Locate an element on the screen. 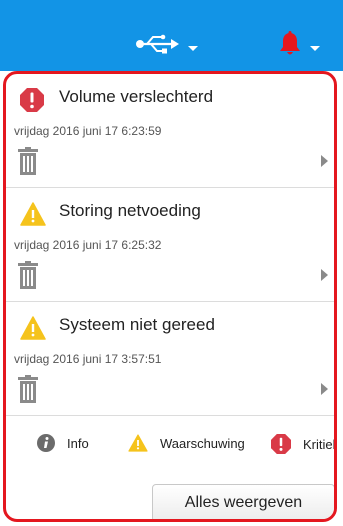 The image size is (343, 526). usb-menu-button is located at coordinates (176, 46).